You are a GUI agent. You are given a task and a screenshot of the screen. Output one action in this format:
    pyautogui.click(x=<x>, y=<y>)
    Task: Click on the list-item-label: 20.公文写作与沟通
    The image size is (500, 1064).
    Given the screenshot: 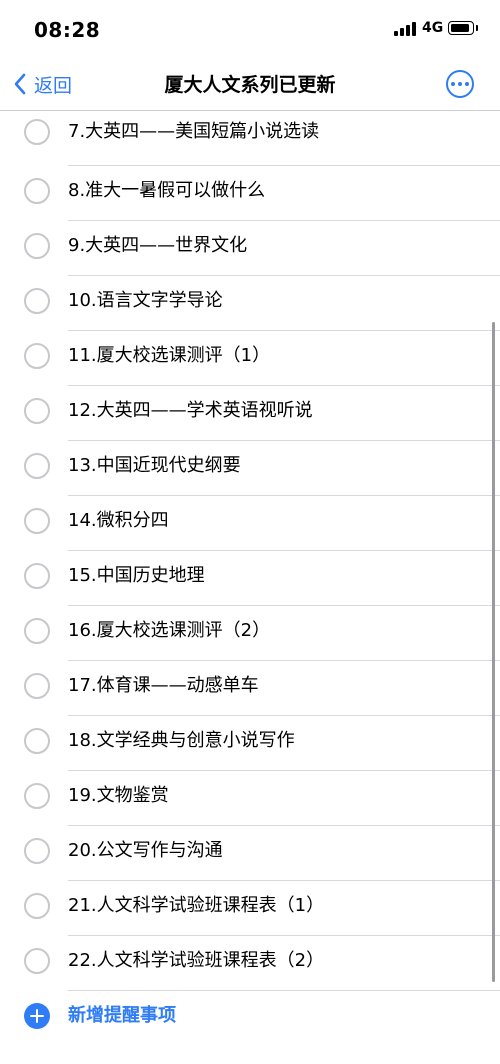 What is the action you would take?
    pyautogui.click(x=145, y=851)
    